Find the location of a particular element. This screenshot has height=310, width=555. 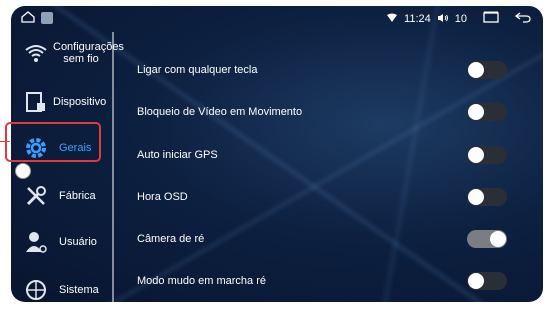

setting-label: Auto iniciar GPS is located at coordinates (177, 155).